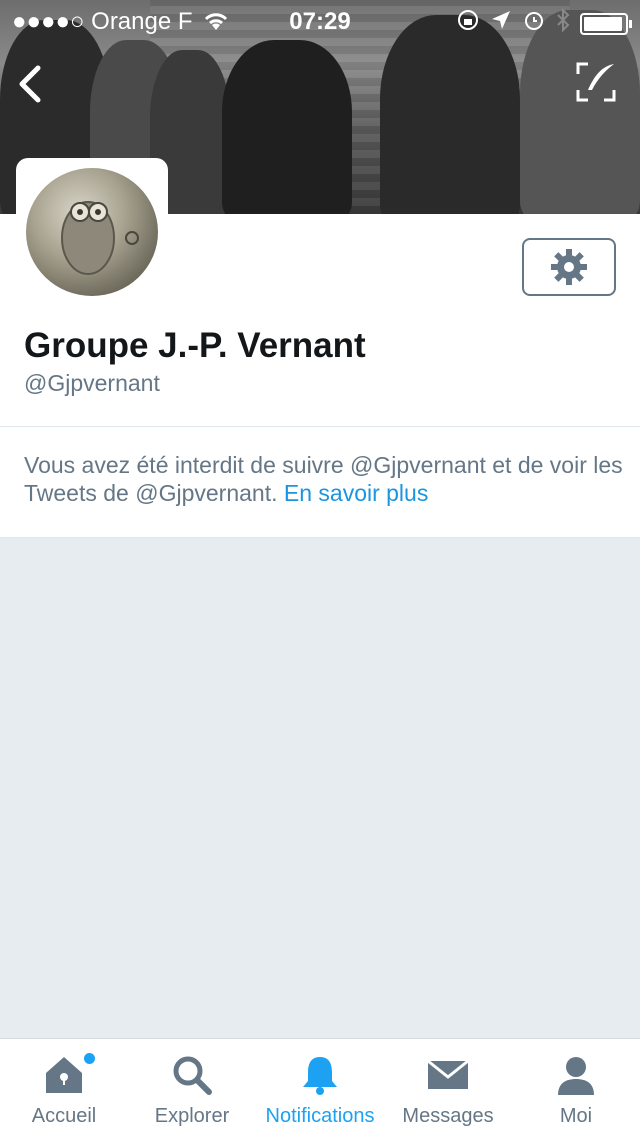 This screenshot has width=640, height=1137. I want to click on status-icons, so click(544, 23).